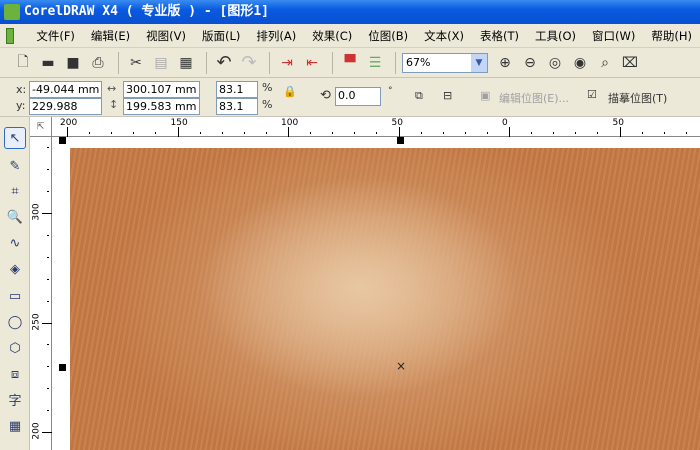  I want to click on chevron-down-icon: ▼, so click(479, 62).